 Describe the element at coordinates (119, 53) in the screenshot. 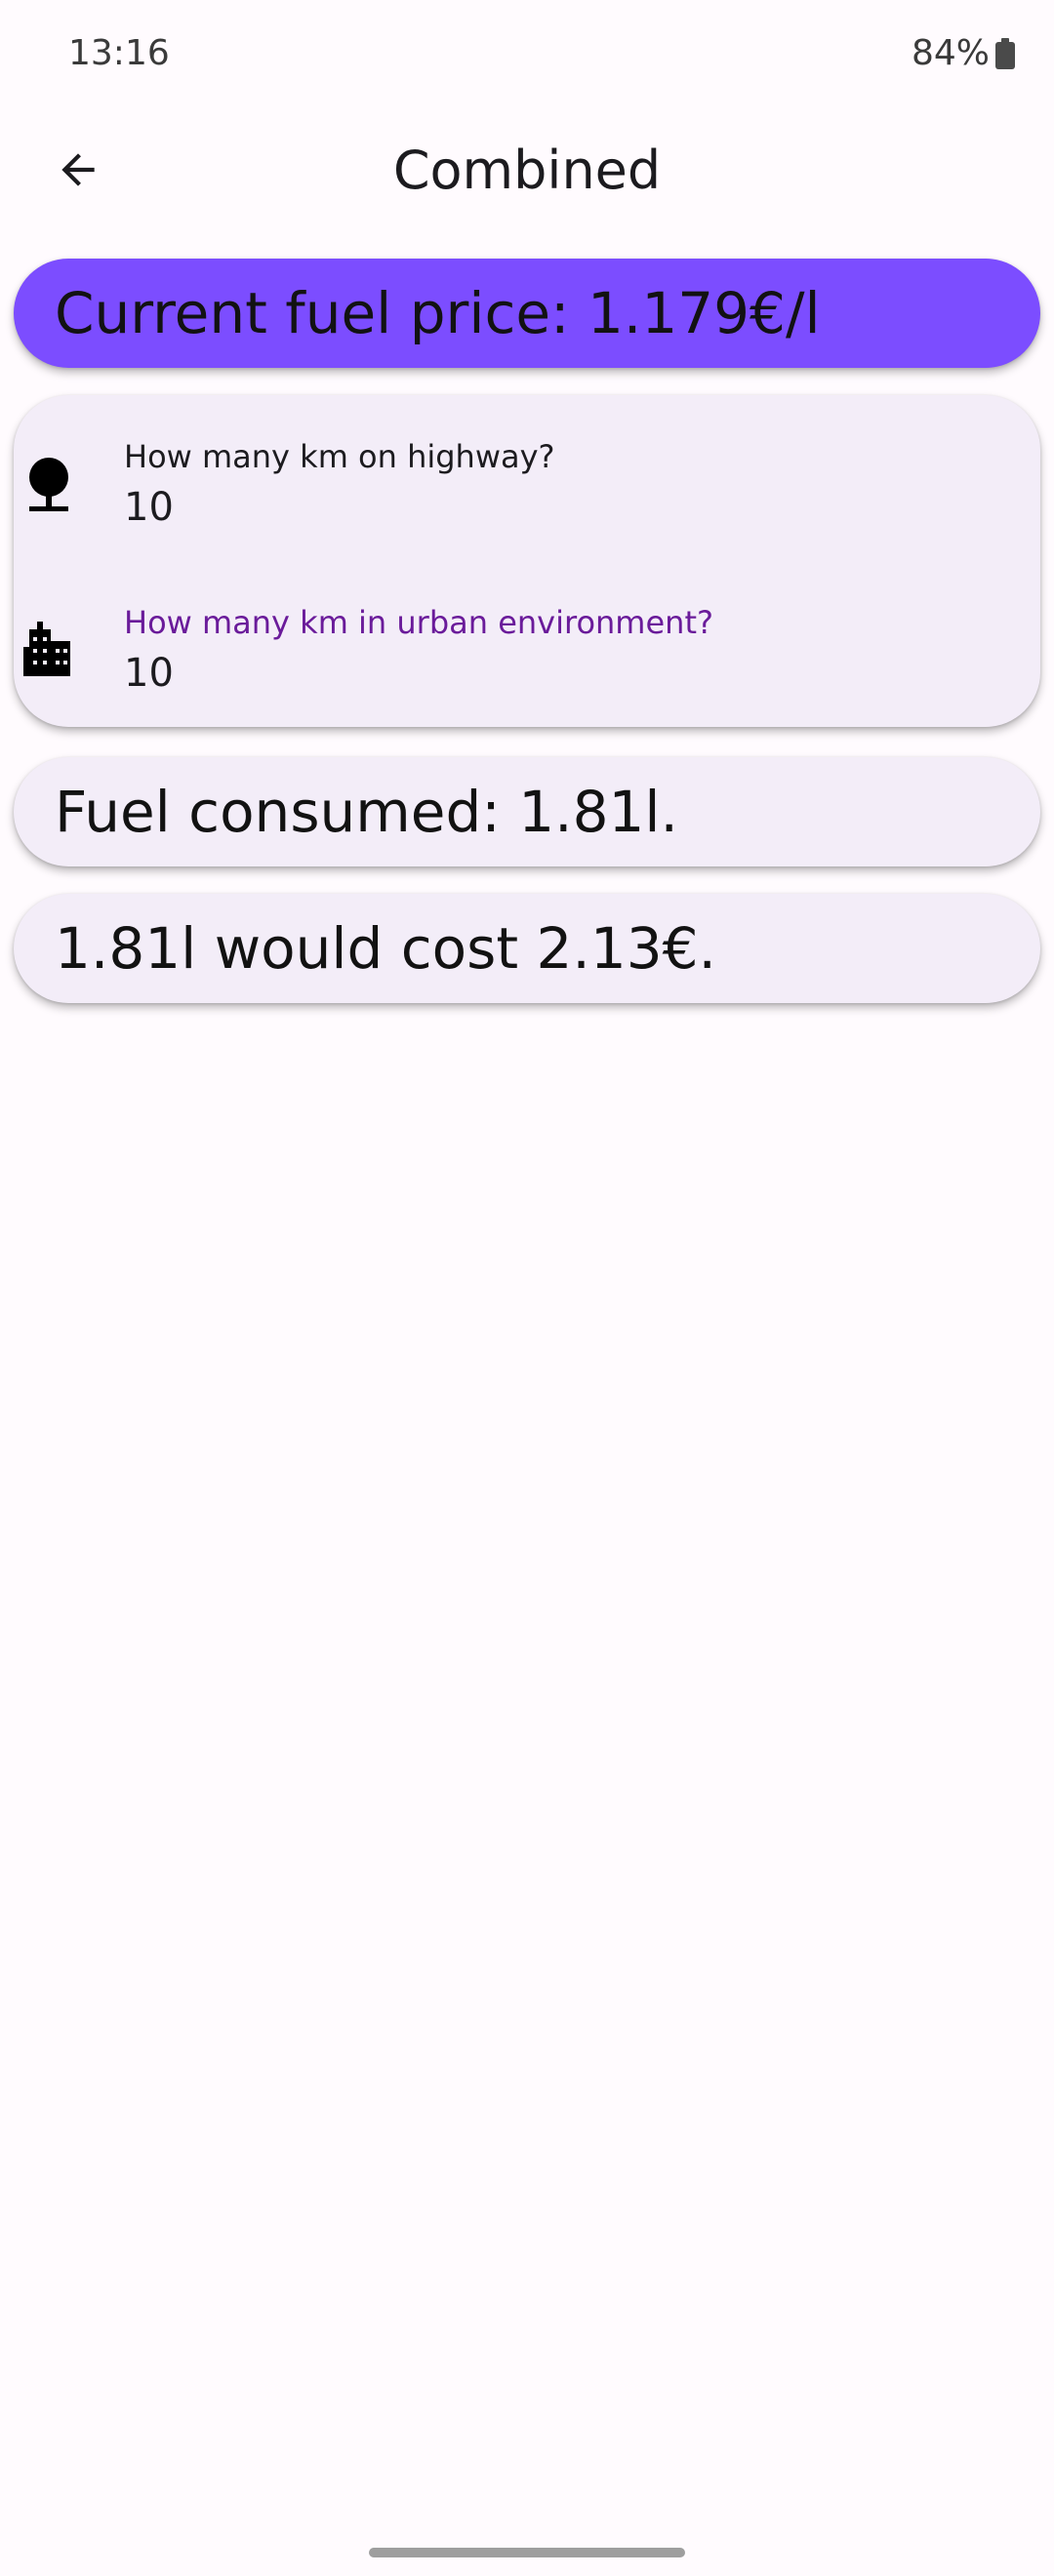

I see `status-time: 13:16` at that location.